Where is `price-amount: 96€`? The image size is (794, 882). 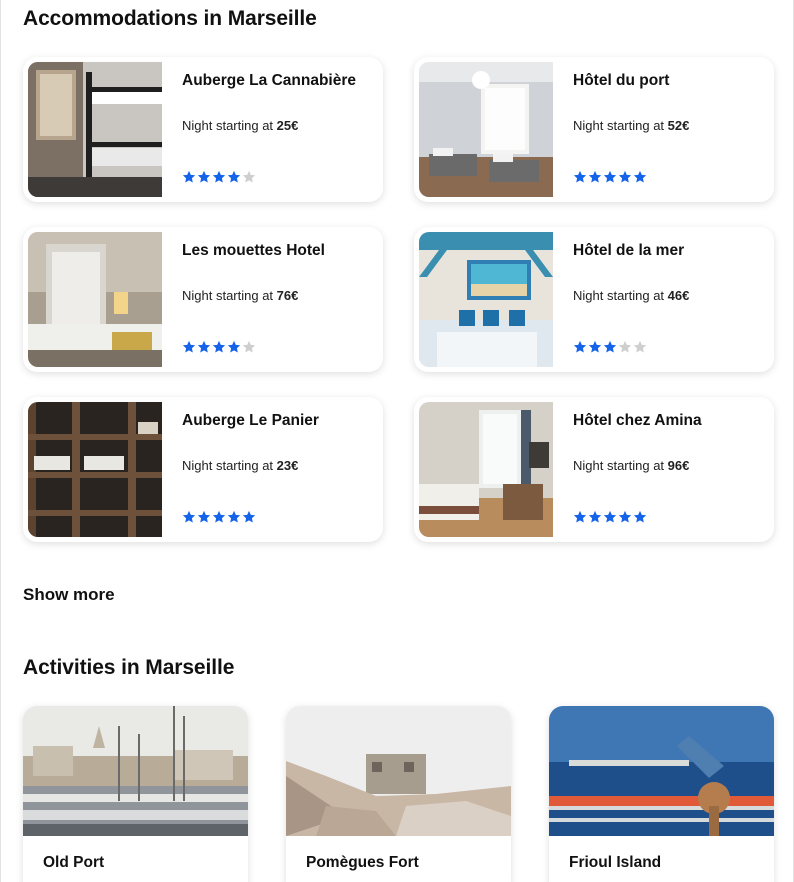
price-amount: 96€ is located at coordinates (678, 465).